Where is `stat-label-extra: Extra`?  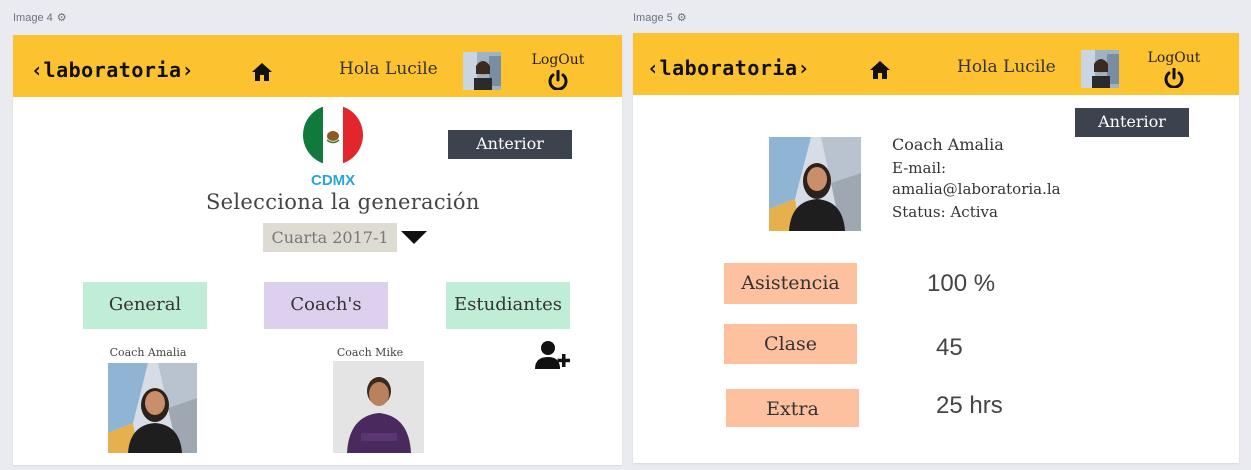 stat-label-extra: Extra is located at coordinates (792, 408).